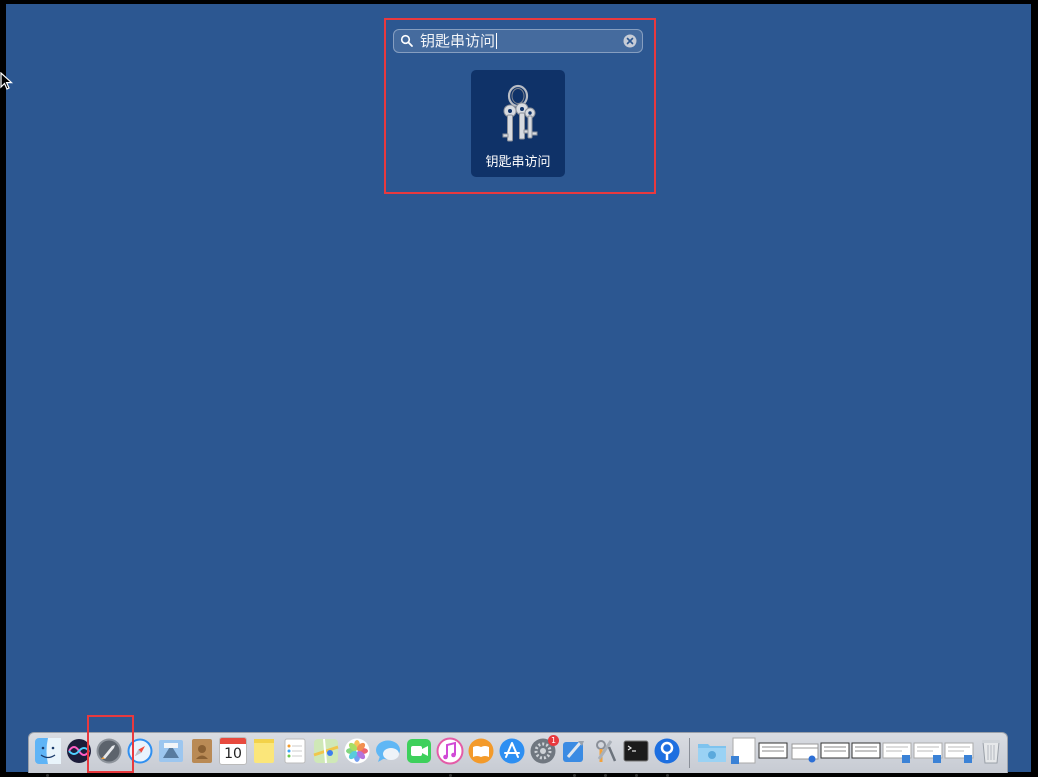 The image size is (1038, 777). I want to click on annotation-highlight-launchpad, so click(110, 744).